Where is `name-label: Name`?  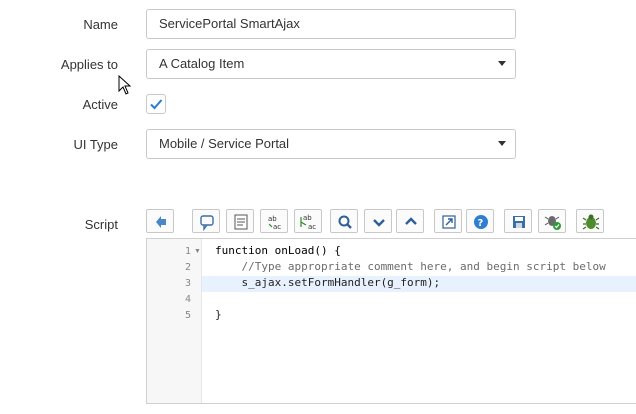 name-label: Name is located at coordinates (100, 24).